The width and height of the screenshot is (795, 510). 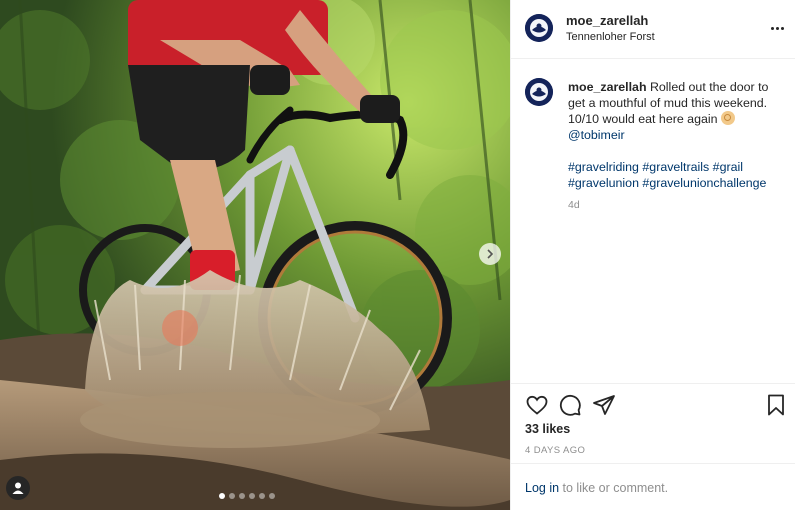 What do you see at coordinates (728, 167) in the screenshot?
I see `hashtag-link: #grail` at bounding box center [728, 167].